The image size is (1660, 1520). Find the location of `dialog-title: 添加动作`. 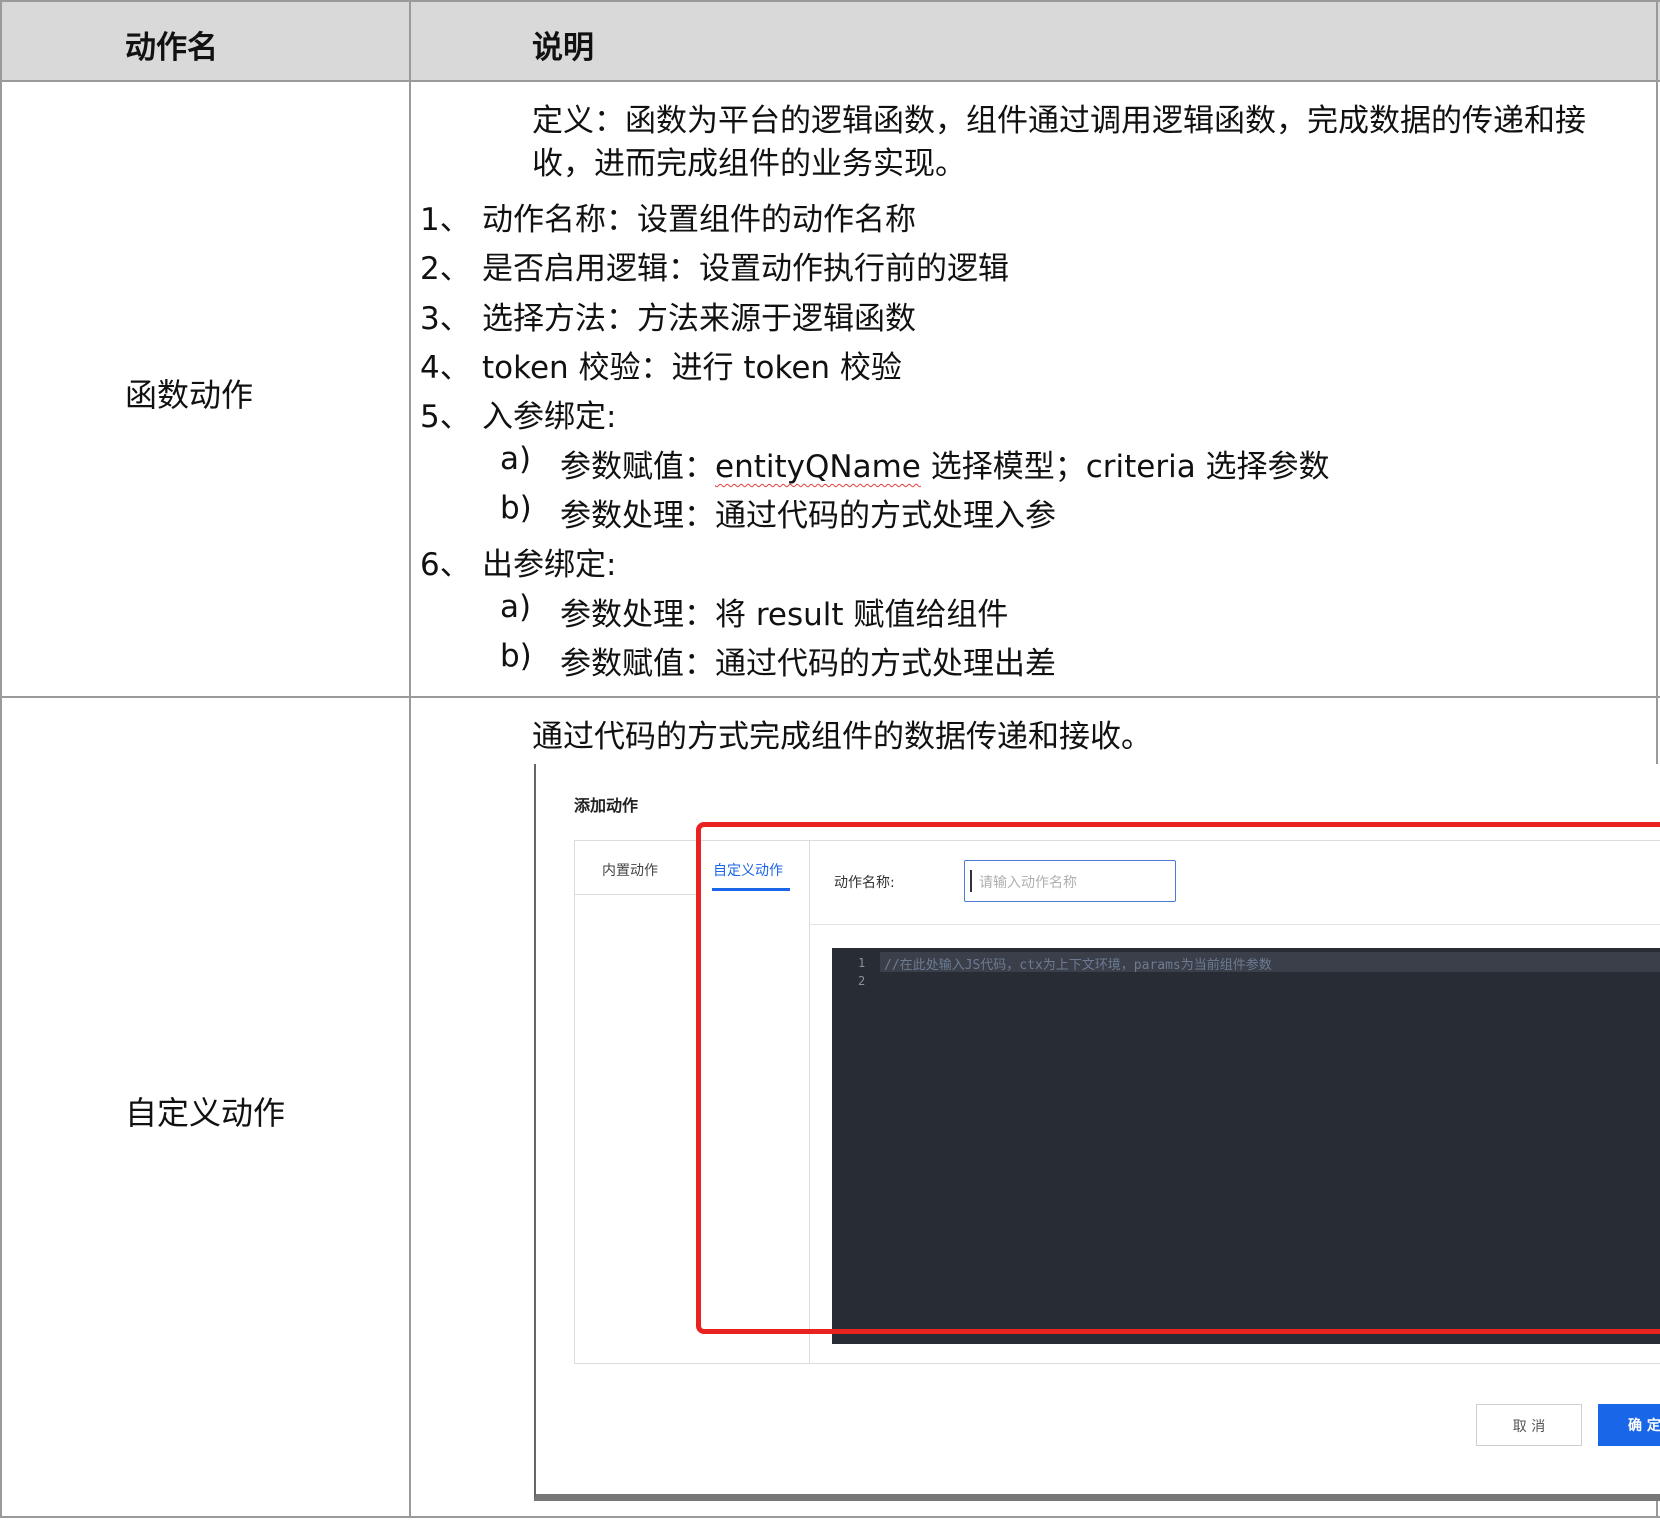

dialog-title: 添加动作 is located at coordinates (606, 805).